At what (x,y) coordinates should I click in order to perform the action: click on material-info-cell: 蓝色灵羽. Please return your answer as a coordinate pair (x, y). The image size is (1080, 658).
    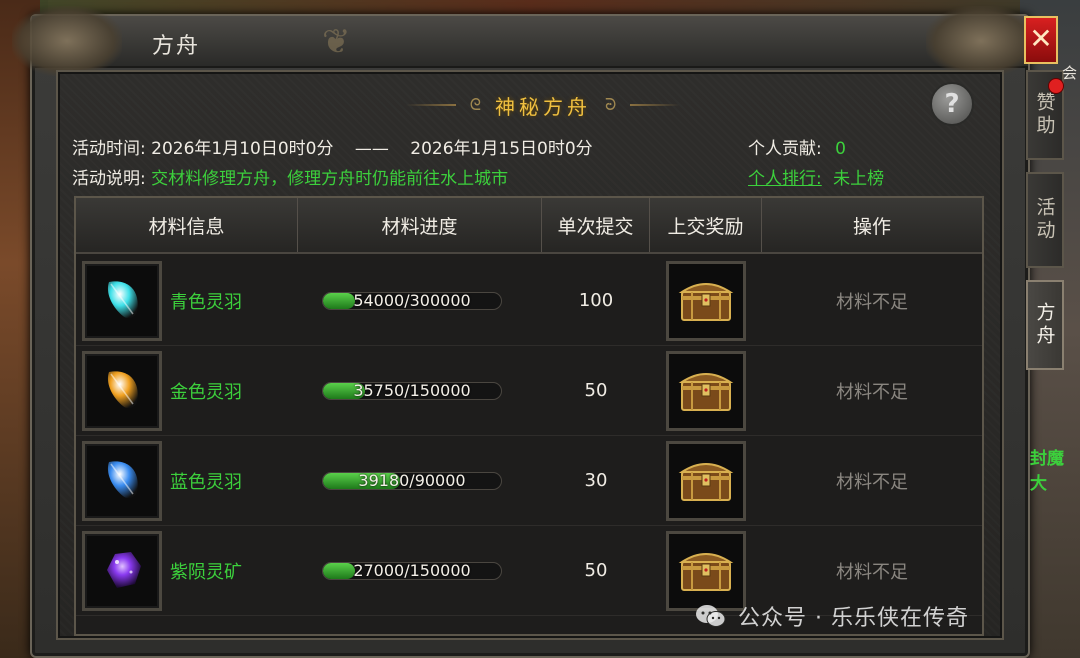
    Looking at the image, I should click on (187, 480).